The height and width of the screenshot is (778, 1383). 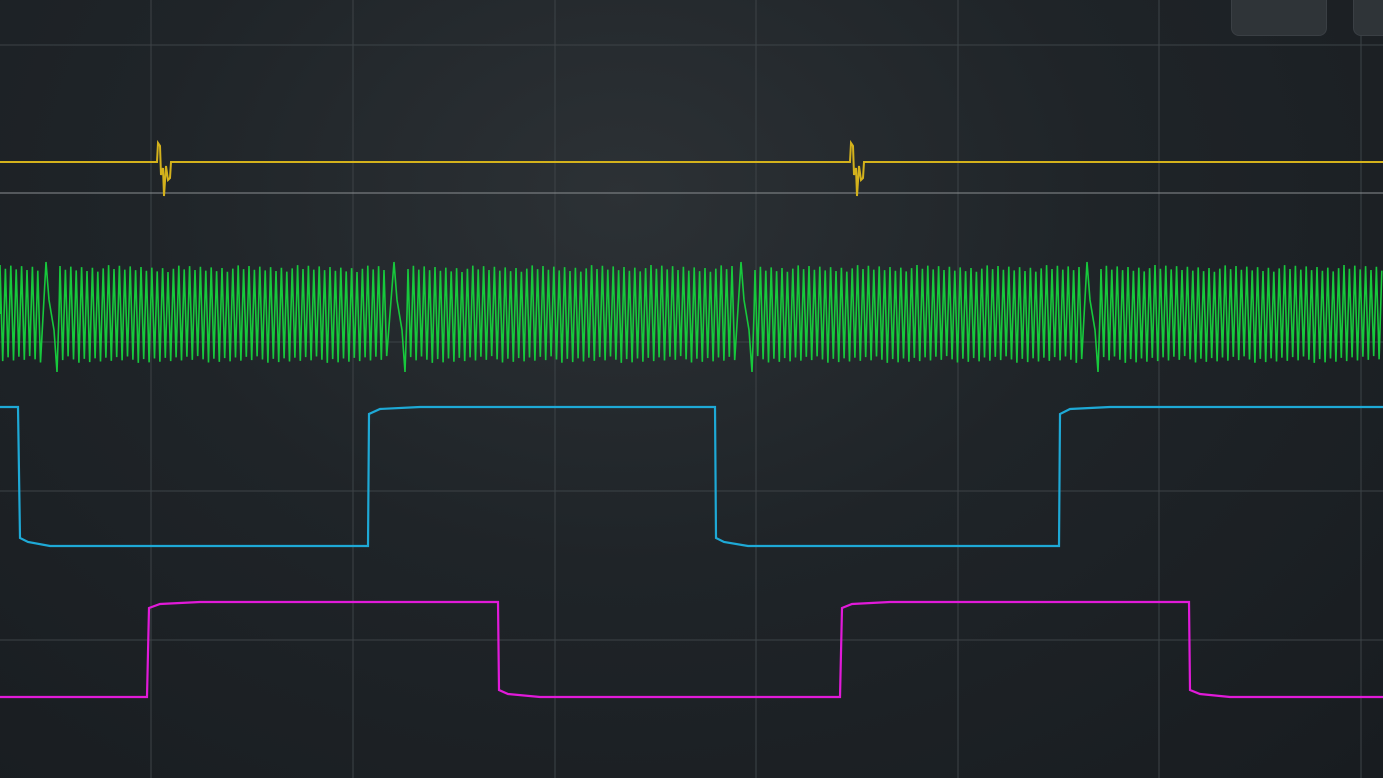 I want to click on circle-icon, so click(x=1280, y=3).